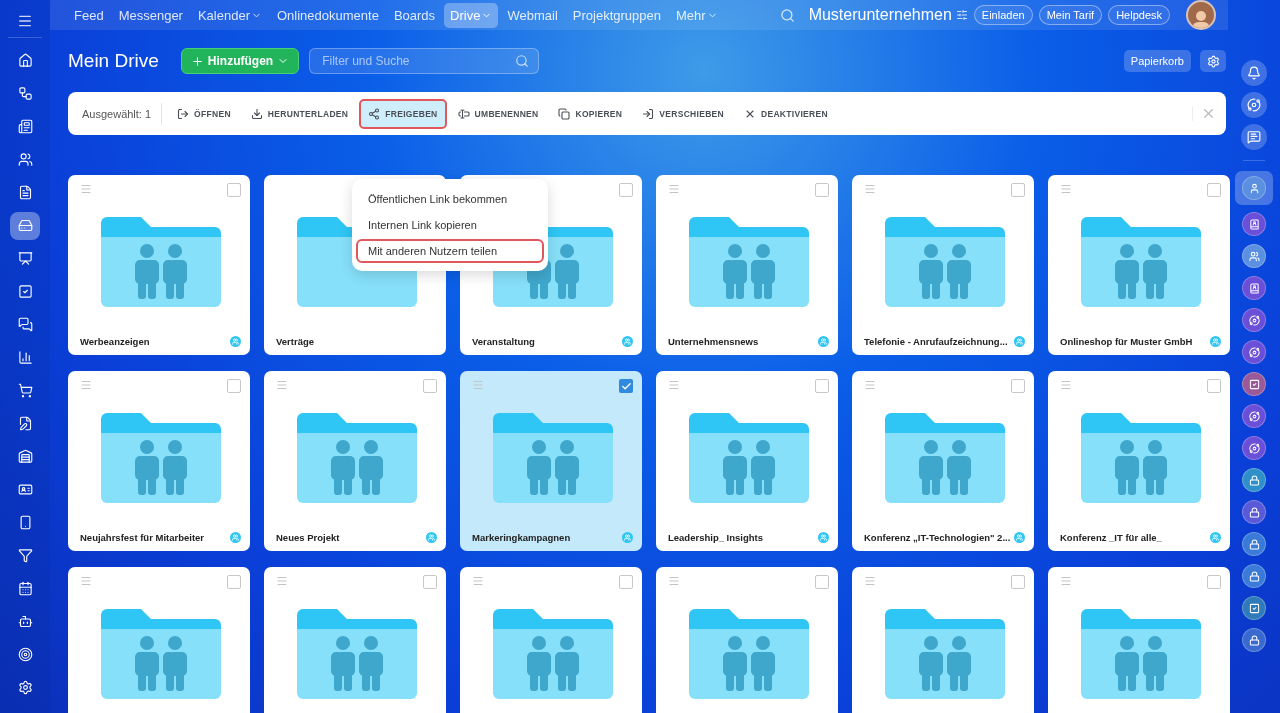  I want to click on page-title: Mein Drive, so click(113, 61).